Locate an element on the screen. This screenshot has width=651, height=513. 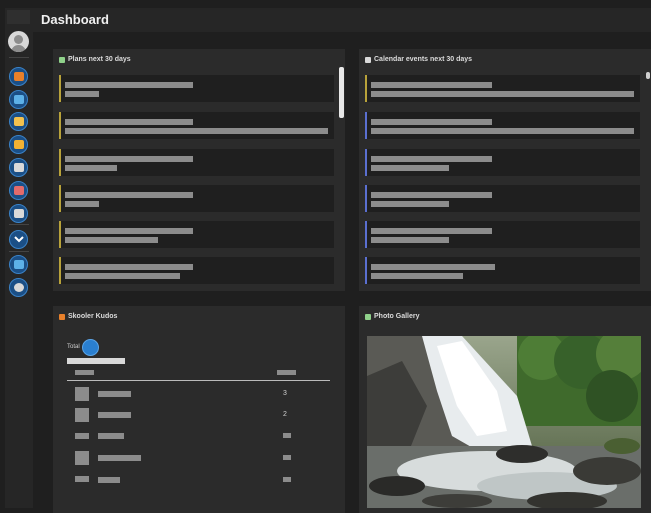
chevron-down-icon is located at coordinates (18, 239).